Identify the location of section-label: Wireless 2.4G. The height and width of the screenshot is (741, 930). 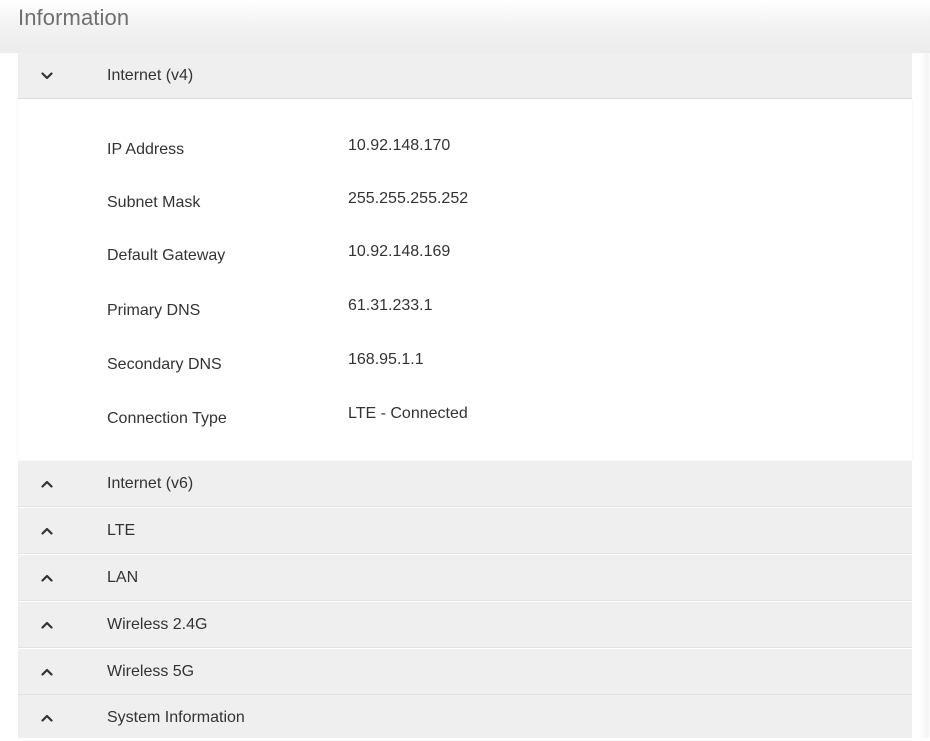
(157, 624).